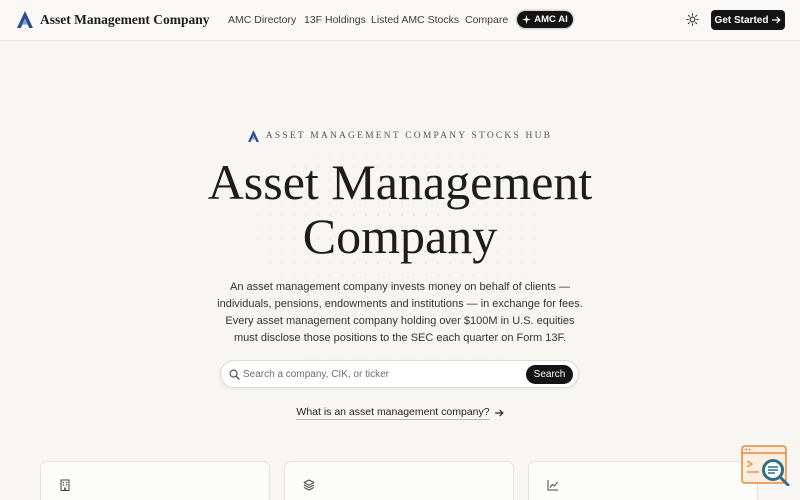  I want to click on hero-title-line1: Asset Management, so click(400, 182).